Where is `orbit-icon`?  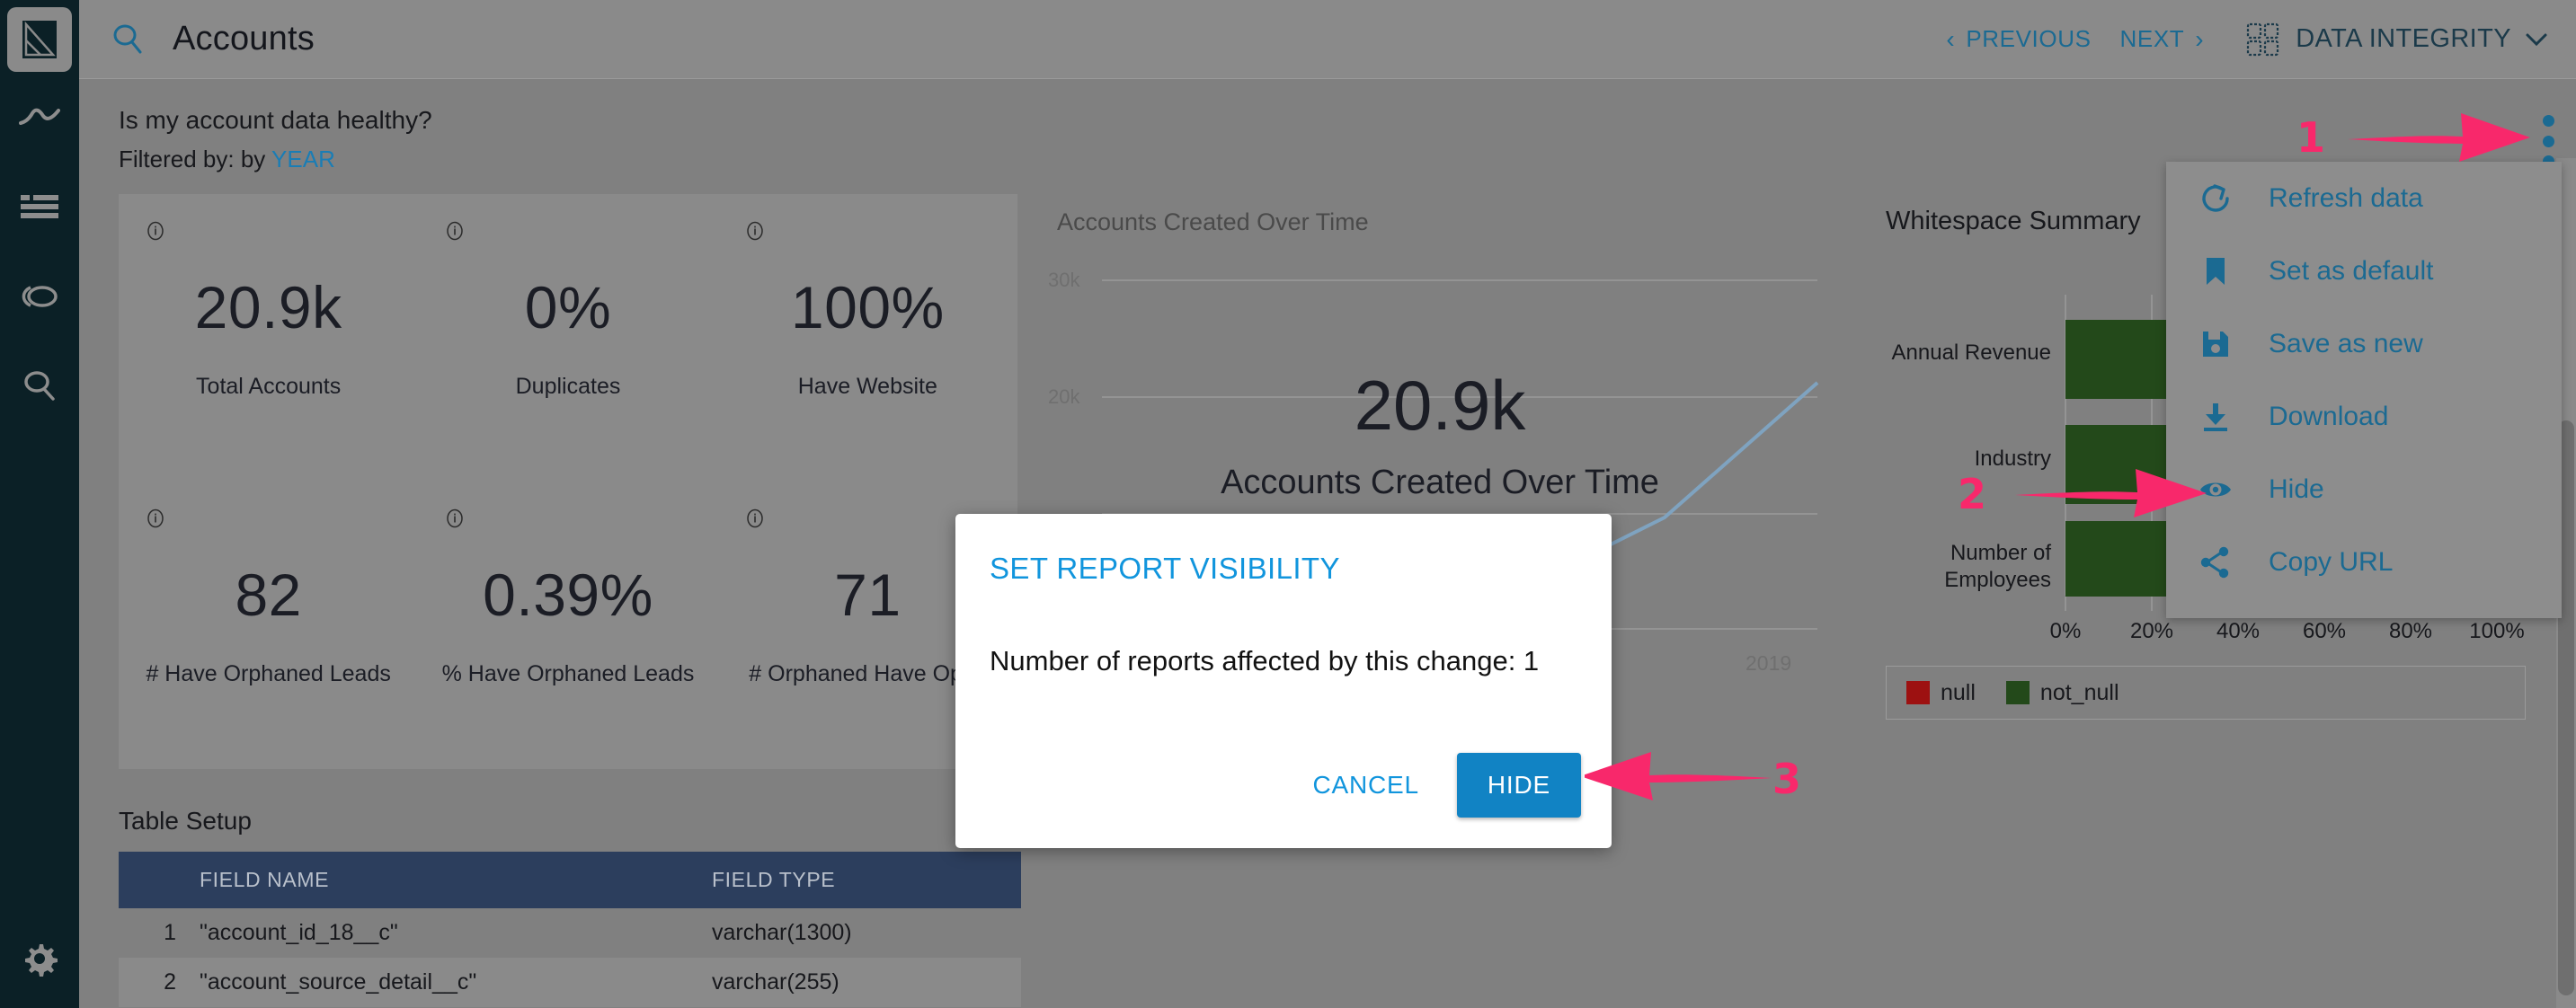
orbit-icon is located at coordinates (40, 297).